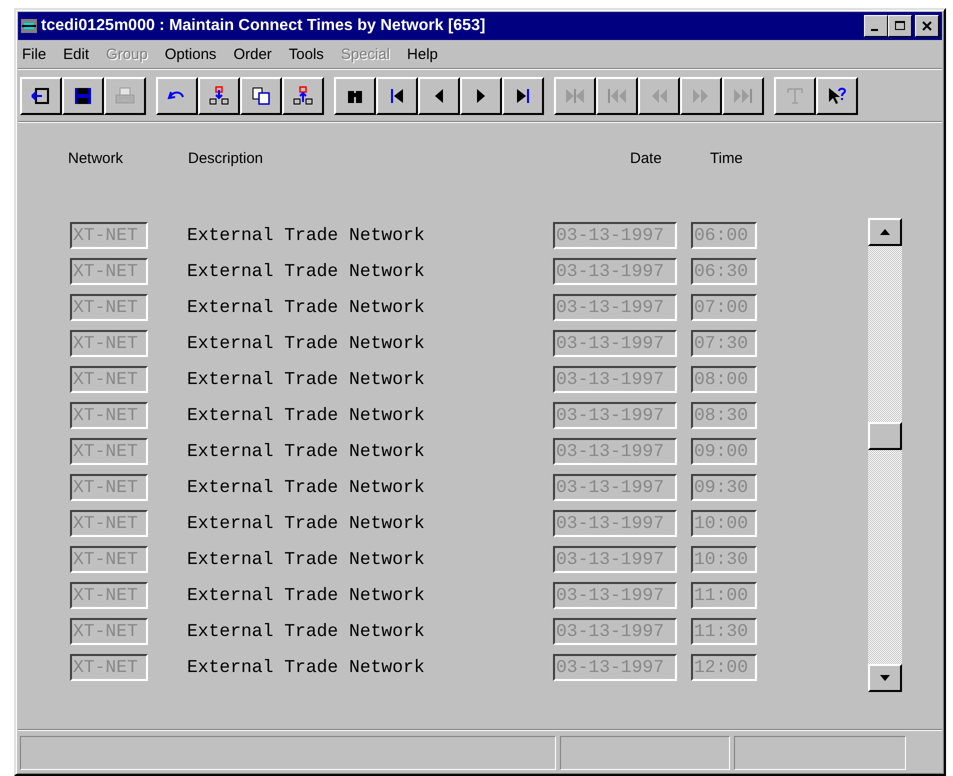 The width and height of the screenshot is (953, 776). Describe the element at coordinates (724, 631) in the screenshot. I see `time-field: 11:30` at that location.